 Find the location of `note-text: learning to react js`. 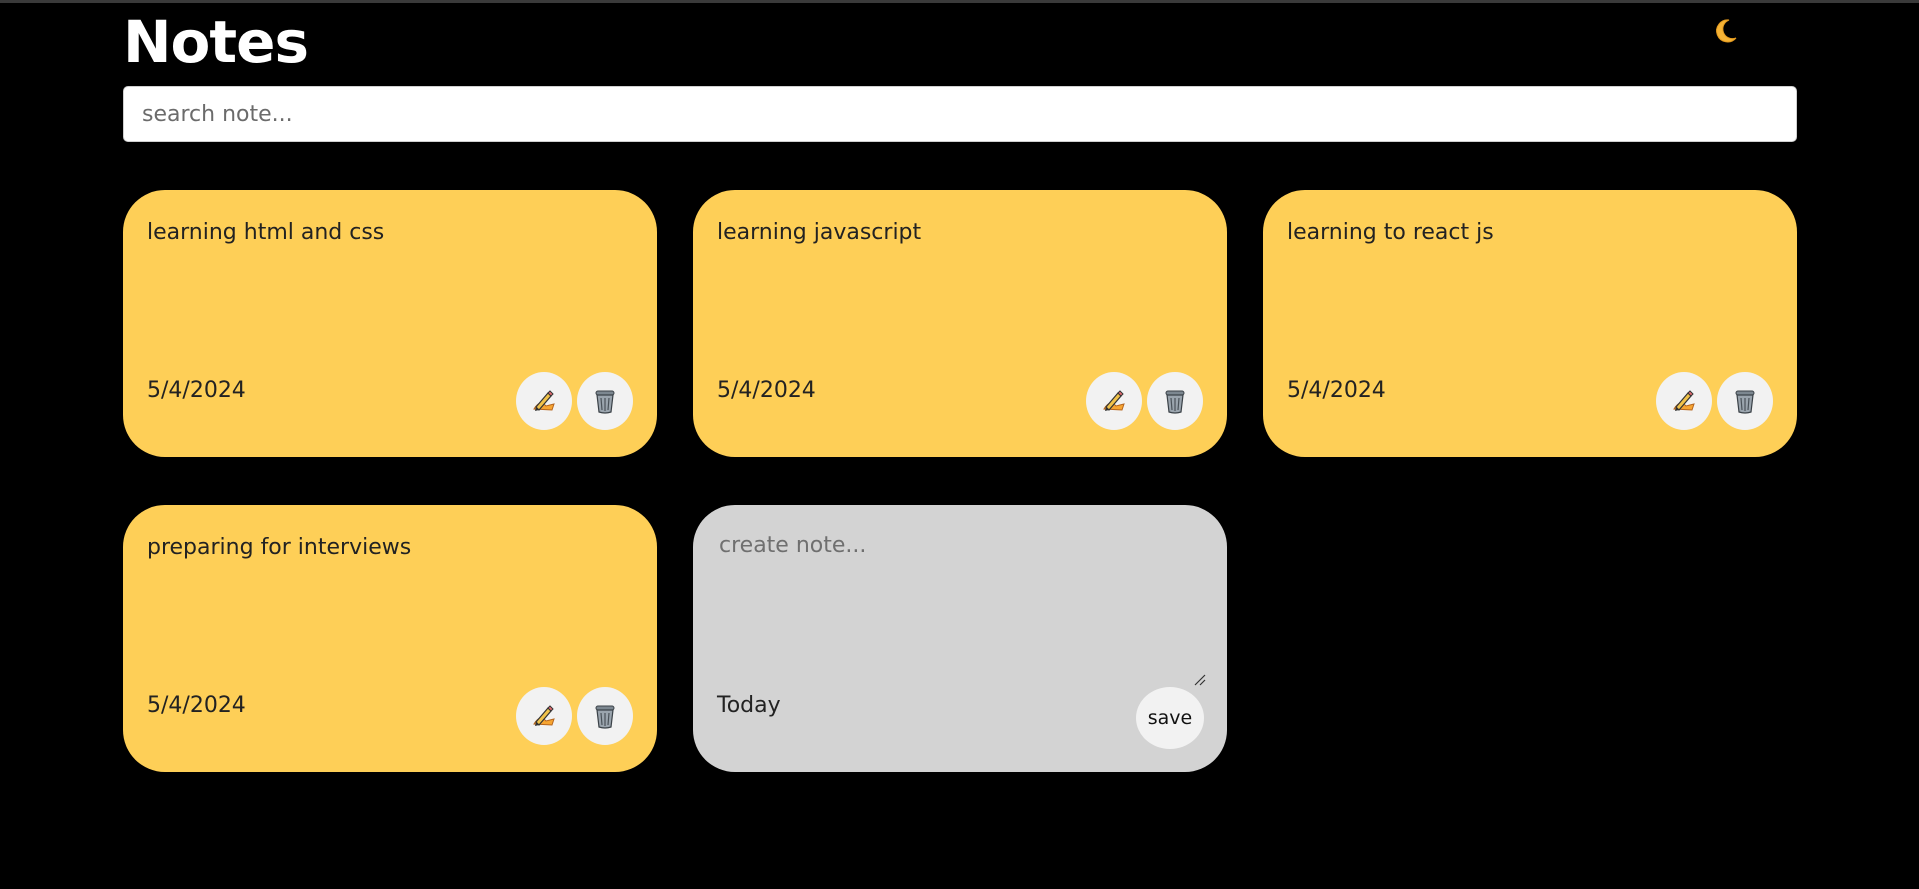

note-text: learning to react js is located at coordinates (1390, 232).